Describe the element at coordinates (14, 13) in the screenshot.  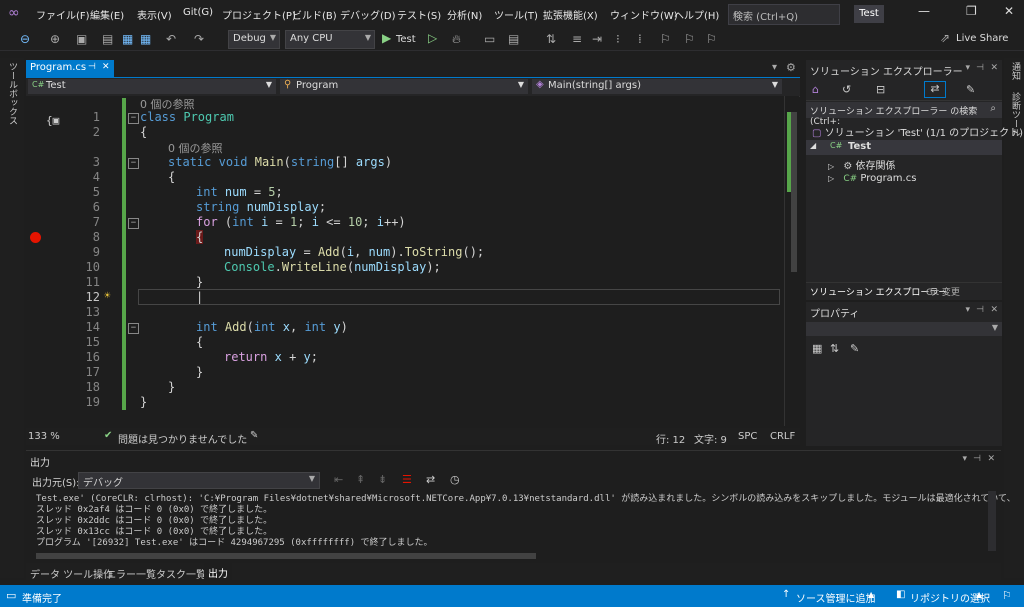
I see `visual-studio-logo-icon: ∞` at that location.